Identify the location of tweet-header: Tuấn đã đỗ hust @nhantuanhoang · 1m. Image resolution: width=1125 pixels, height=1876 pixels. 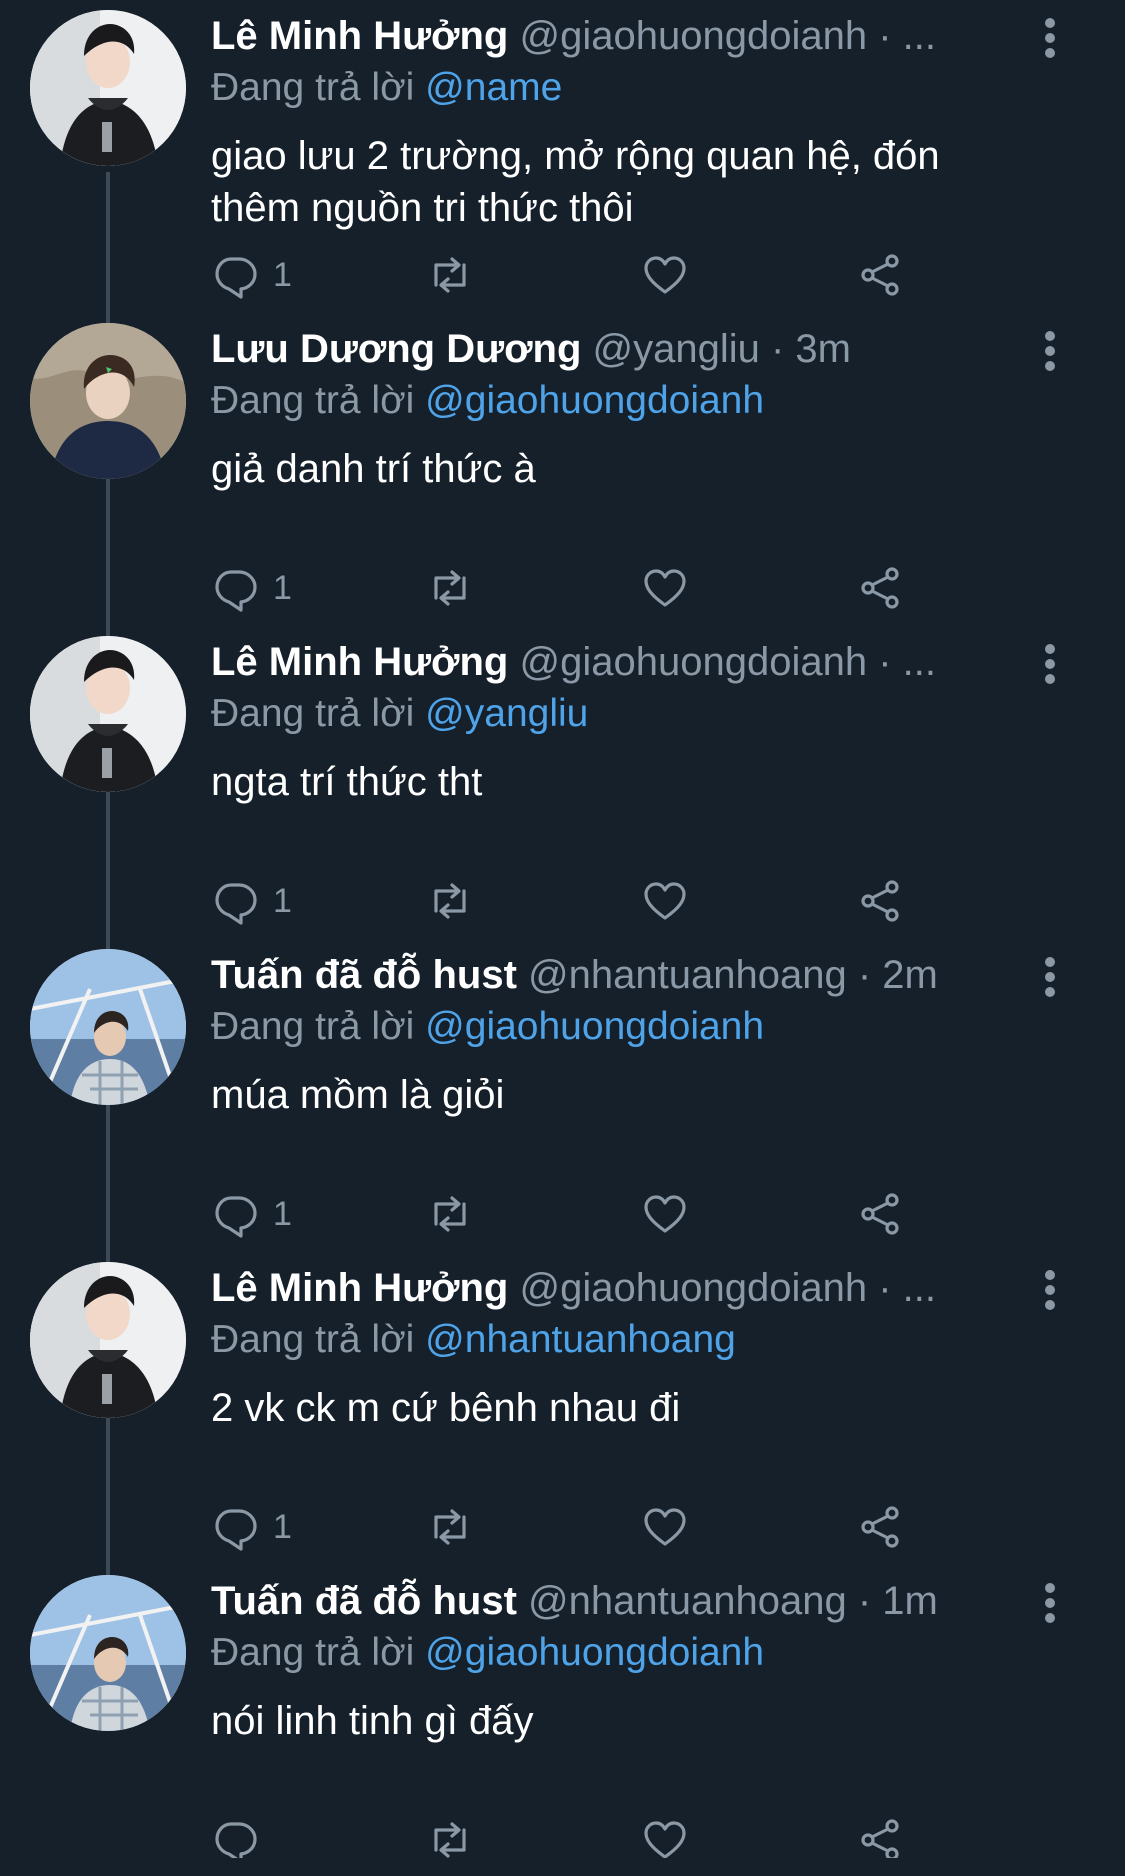
(613, 1601).